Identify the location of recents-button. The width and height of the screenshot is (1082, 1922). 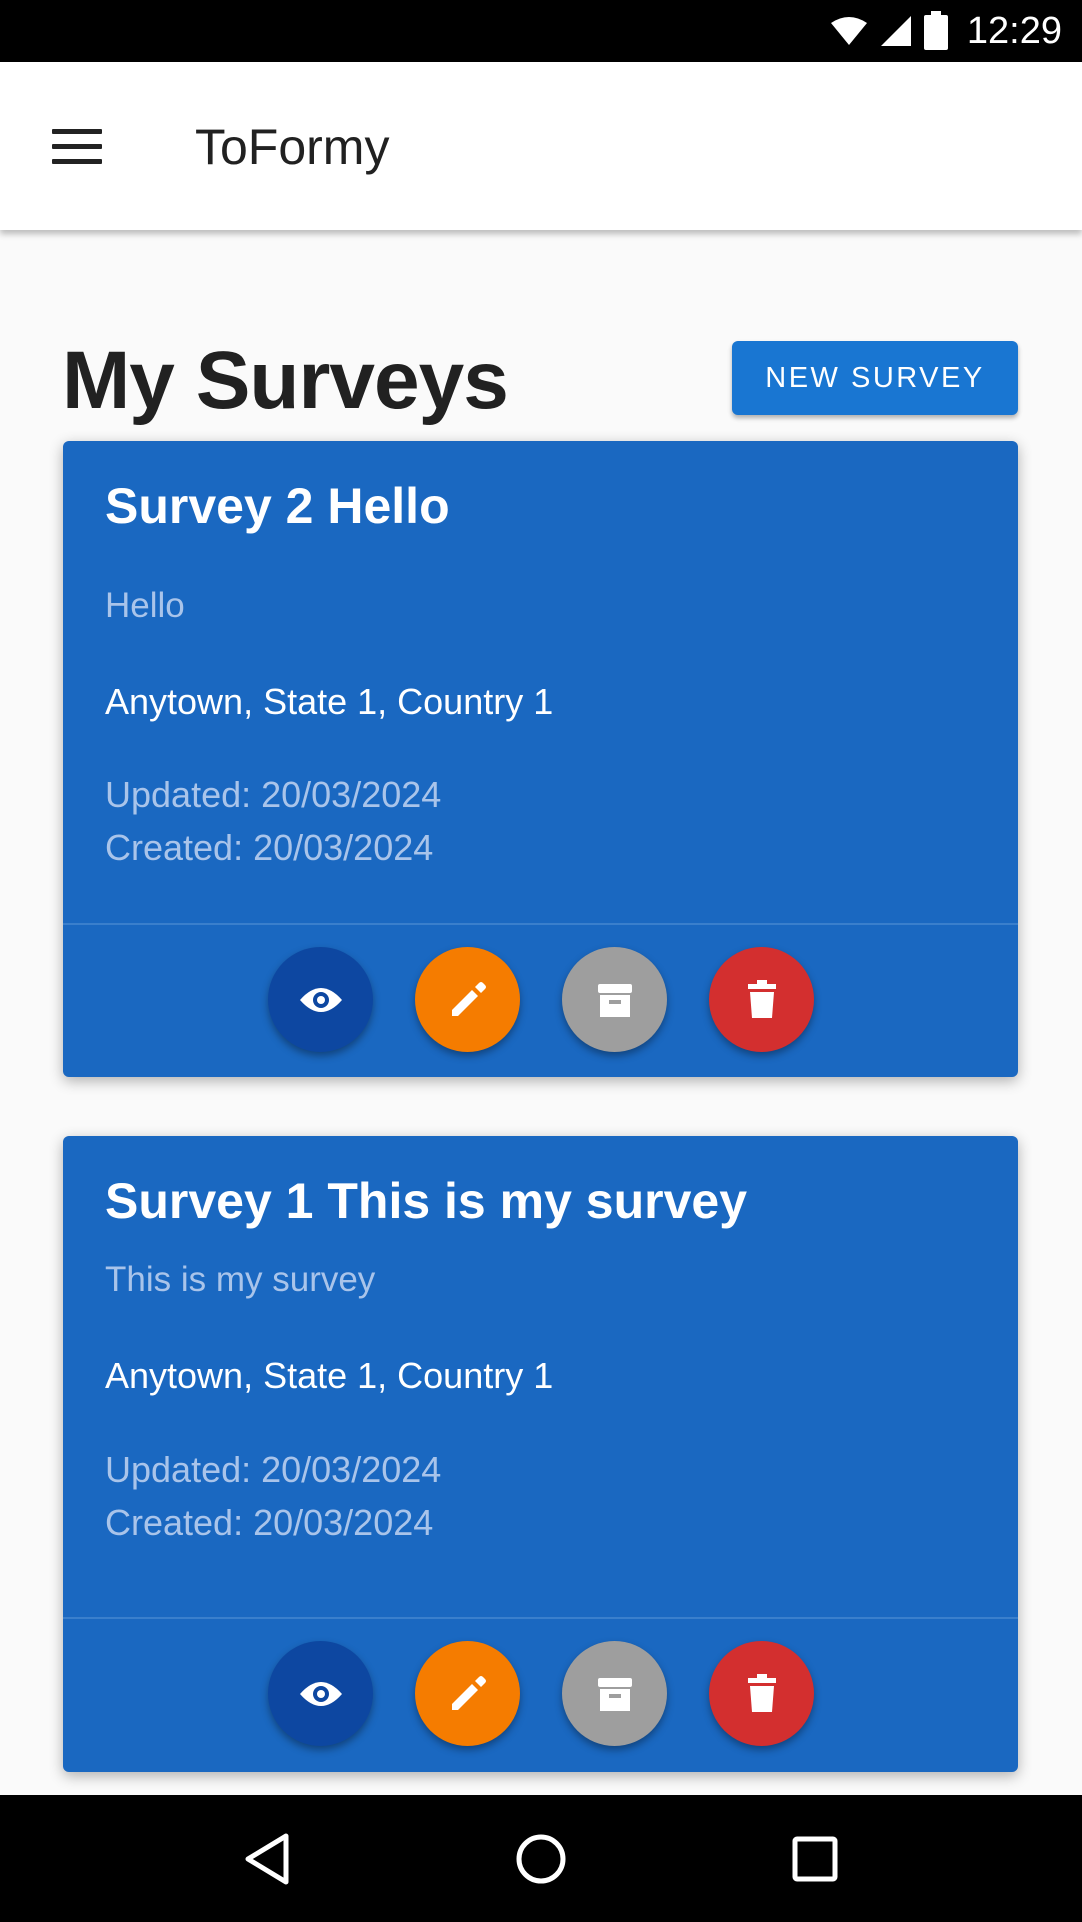
(815, 1859).